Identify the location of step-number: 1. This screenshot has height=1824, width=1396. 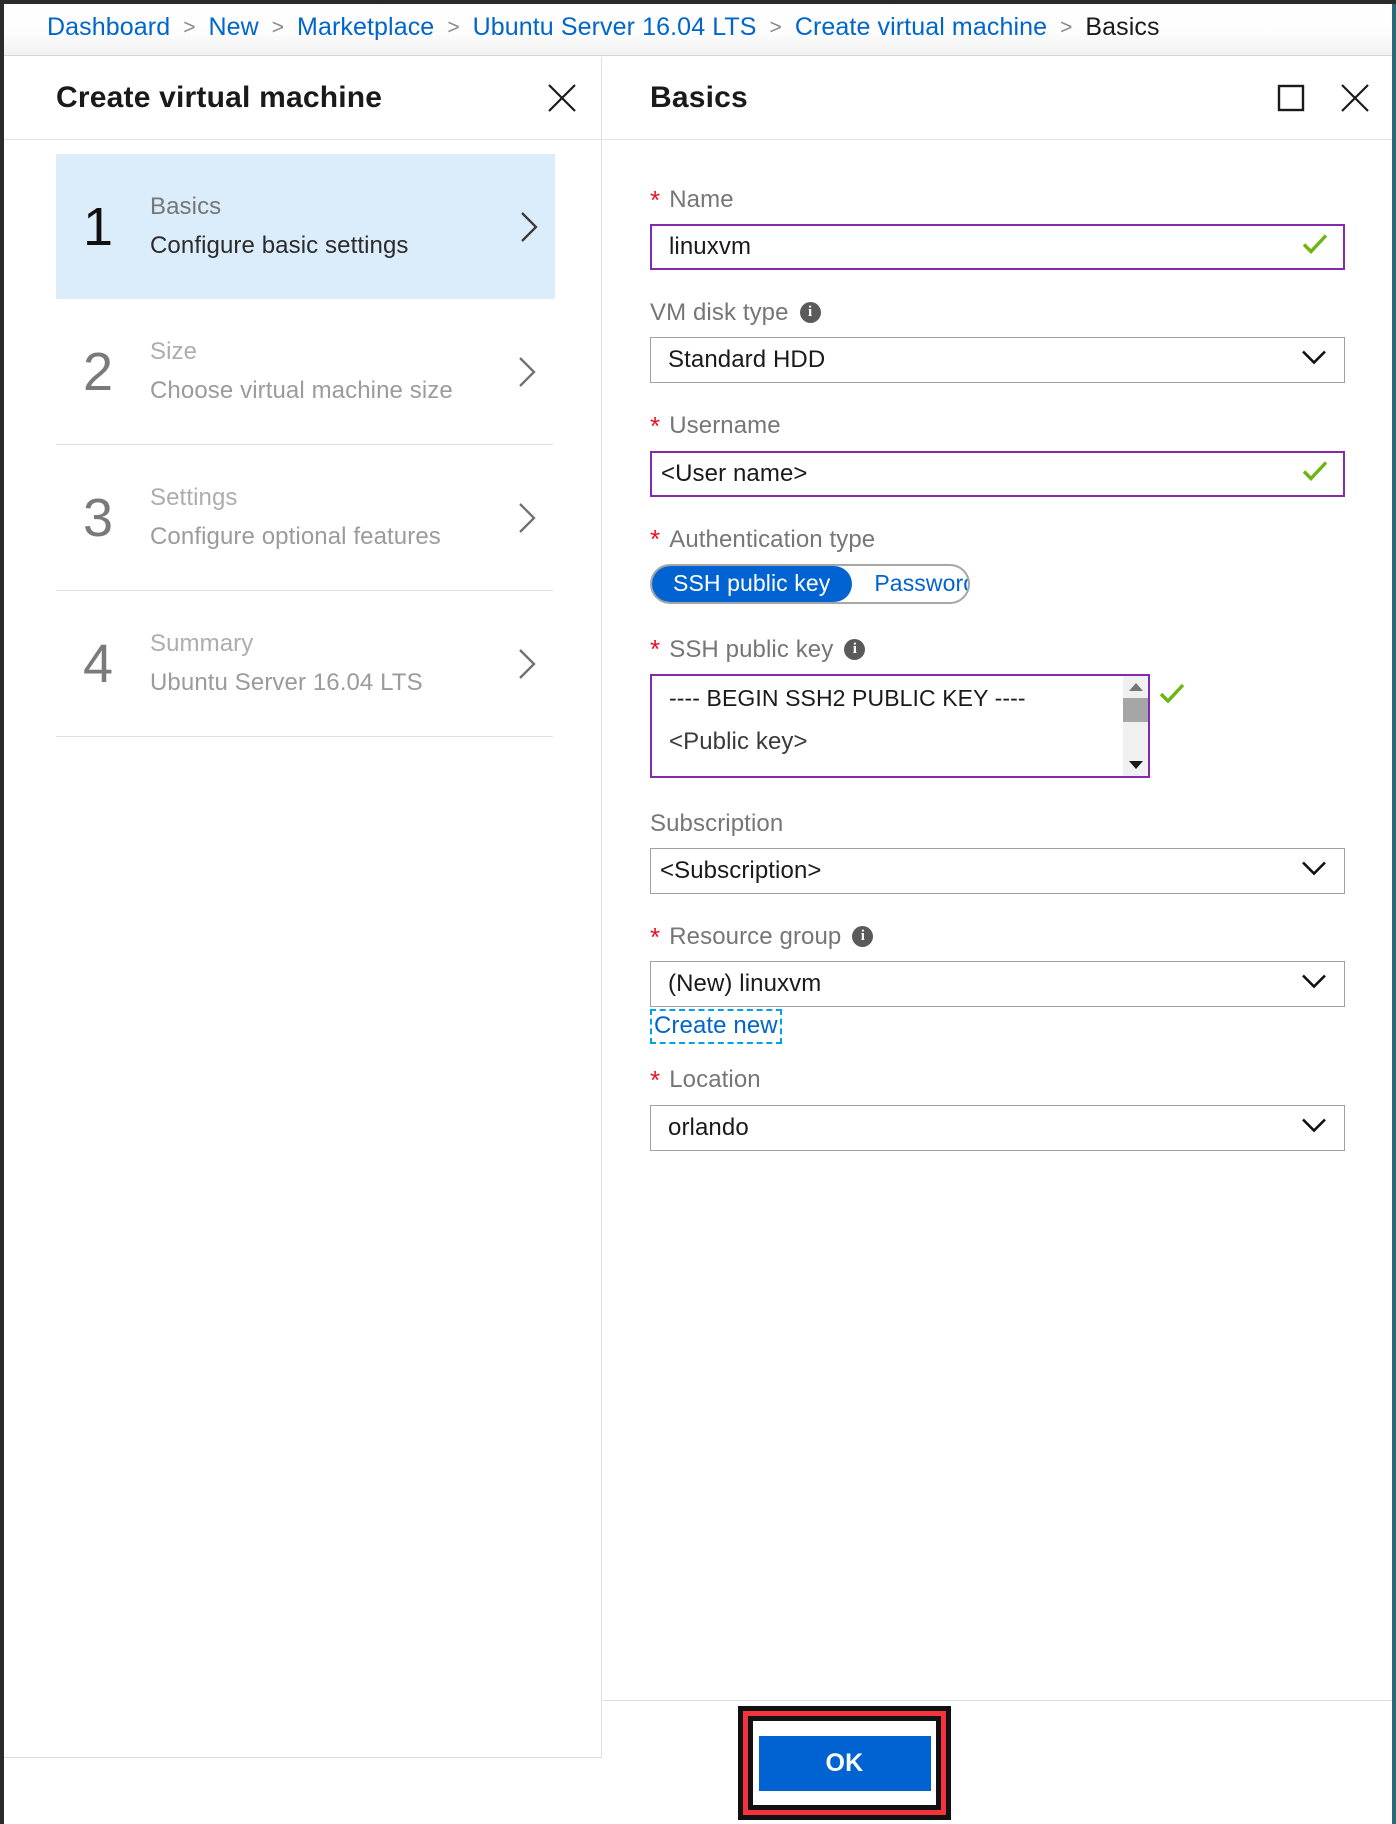
(98, 226).